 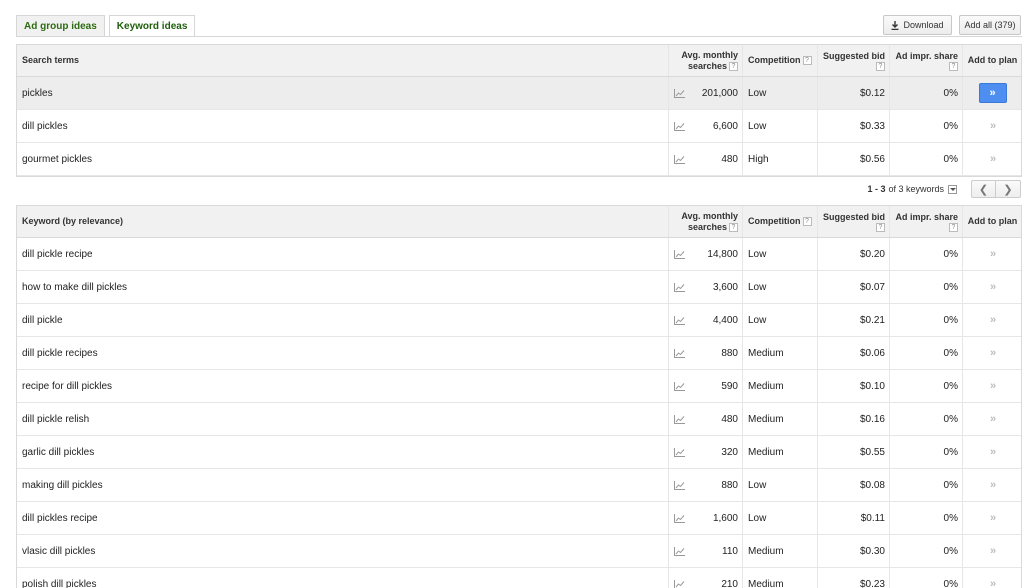 What do you see at coordinates (705, 221) in the screenshot?
I see `header-avg-monthly-searches: Avg. monthly searches?` at bounding box center [705, 221].